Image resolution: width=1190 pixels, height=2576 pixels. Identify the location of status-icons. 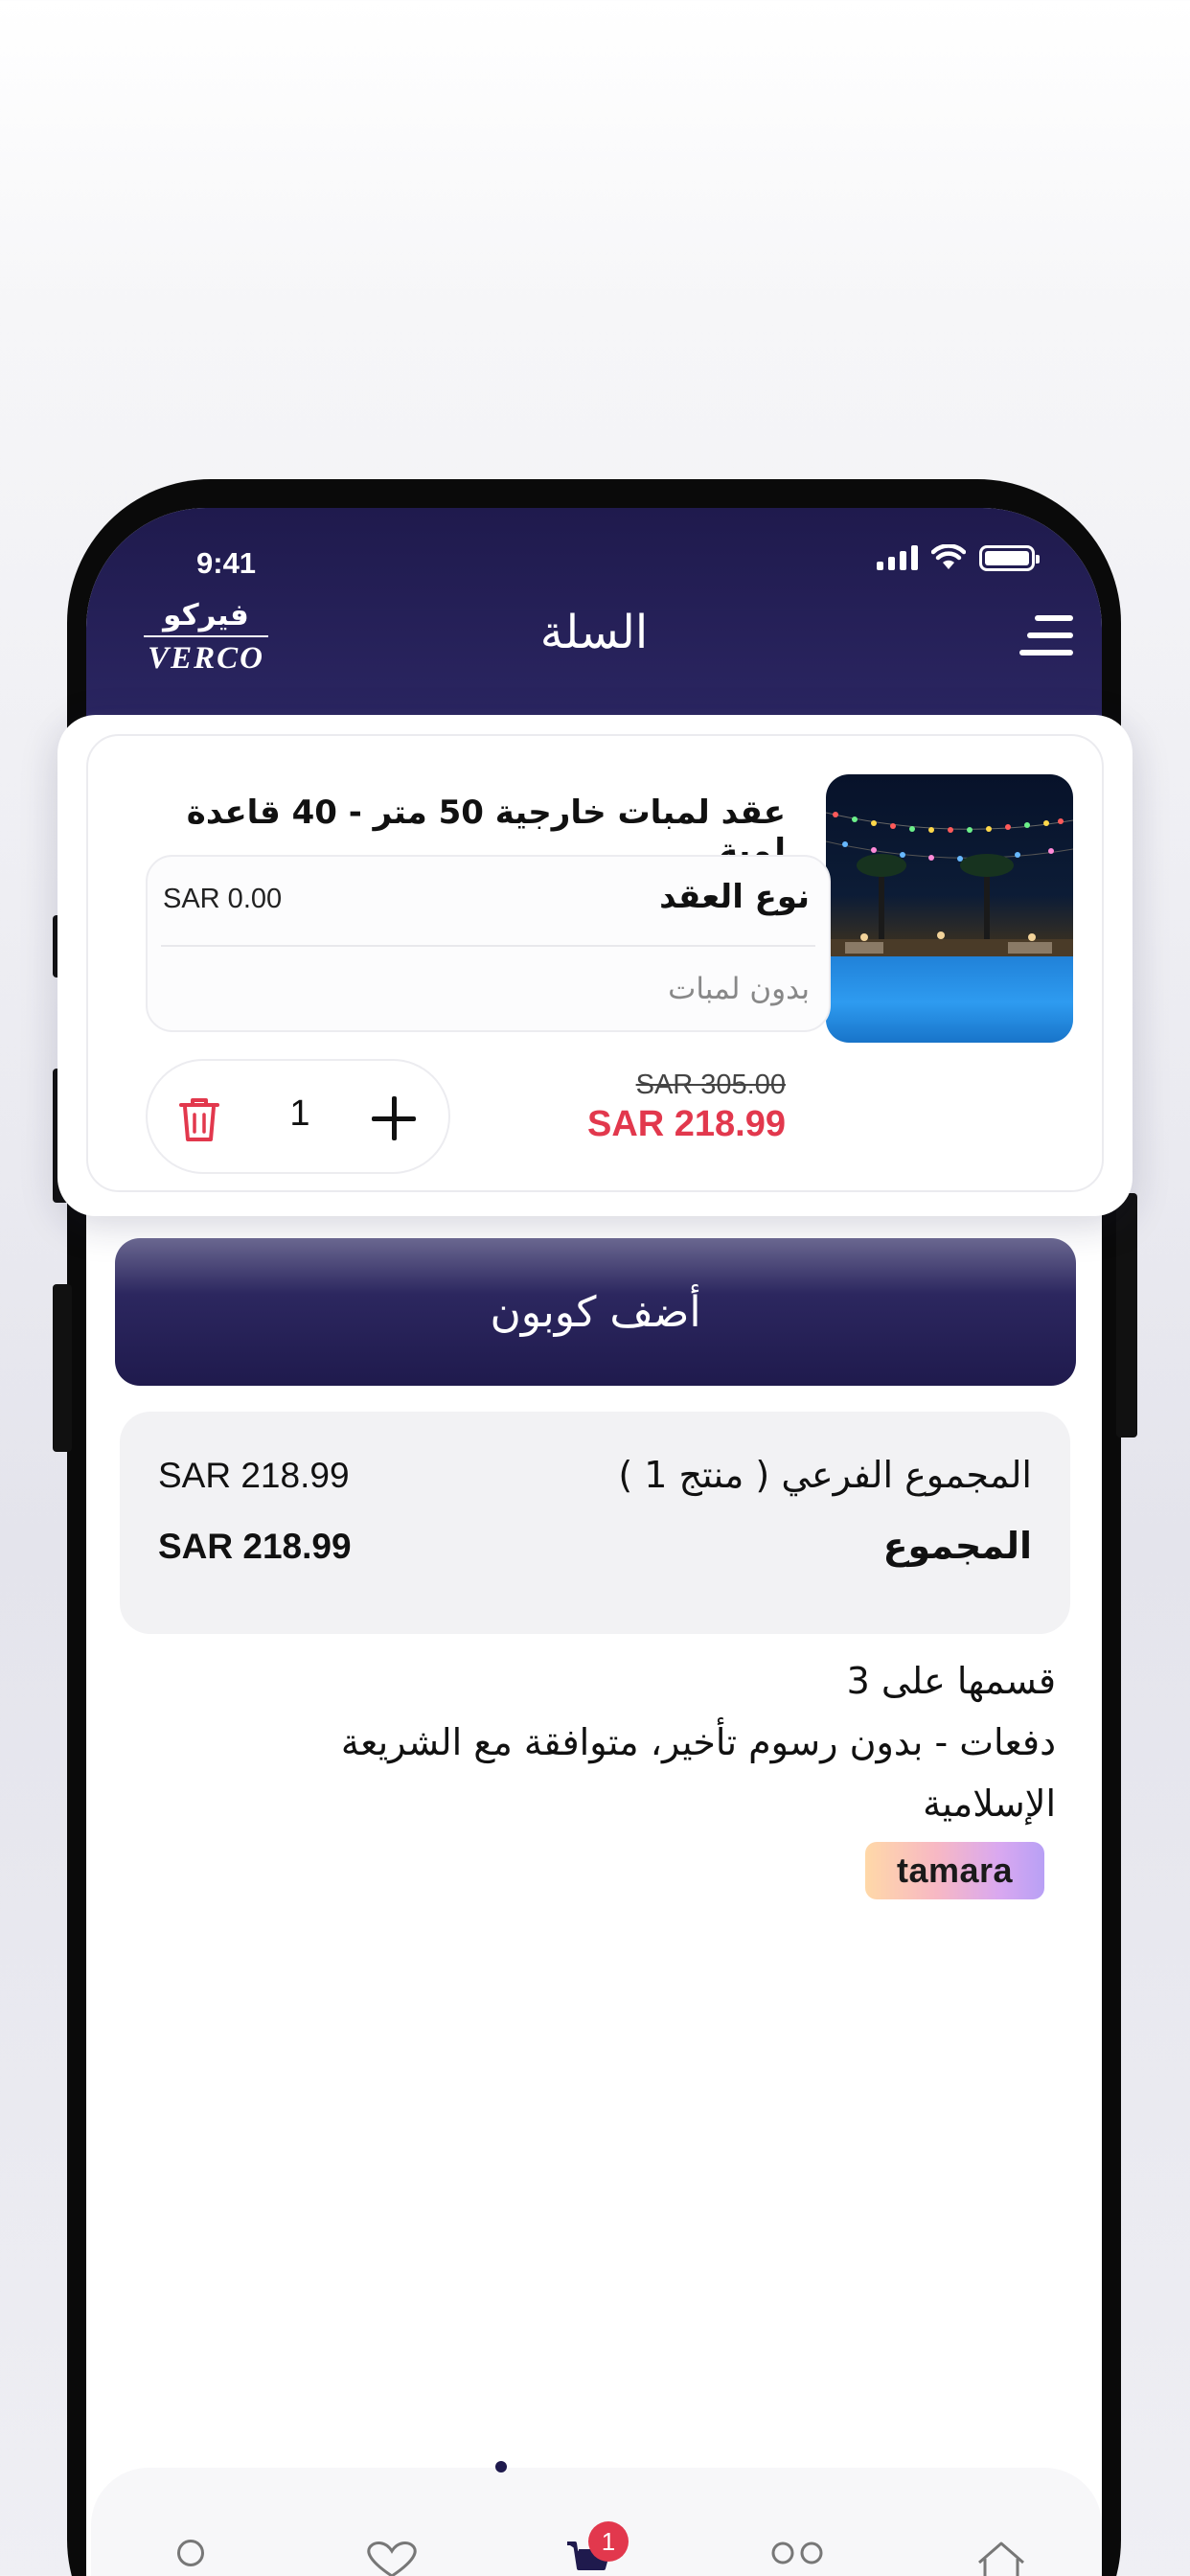
(959, 557).